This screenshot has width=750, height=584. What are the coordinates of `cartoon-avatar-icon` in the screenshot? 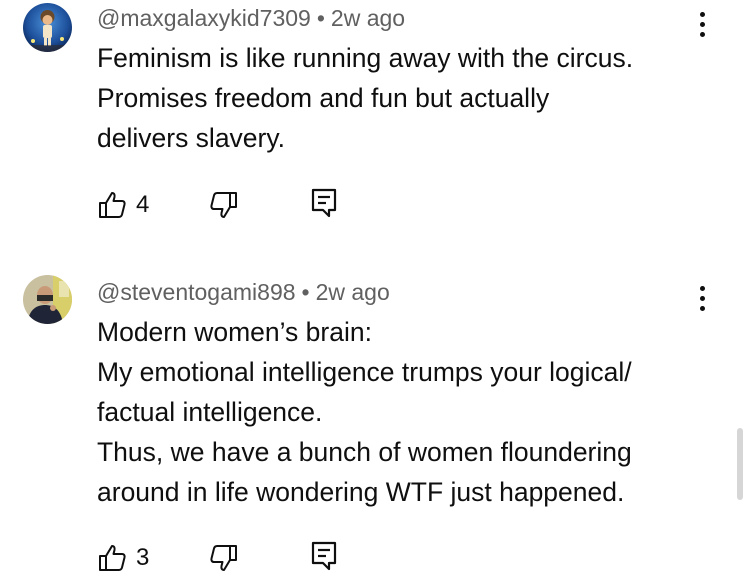 It's located at (47, 27).